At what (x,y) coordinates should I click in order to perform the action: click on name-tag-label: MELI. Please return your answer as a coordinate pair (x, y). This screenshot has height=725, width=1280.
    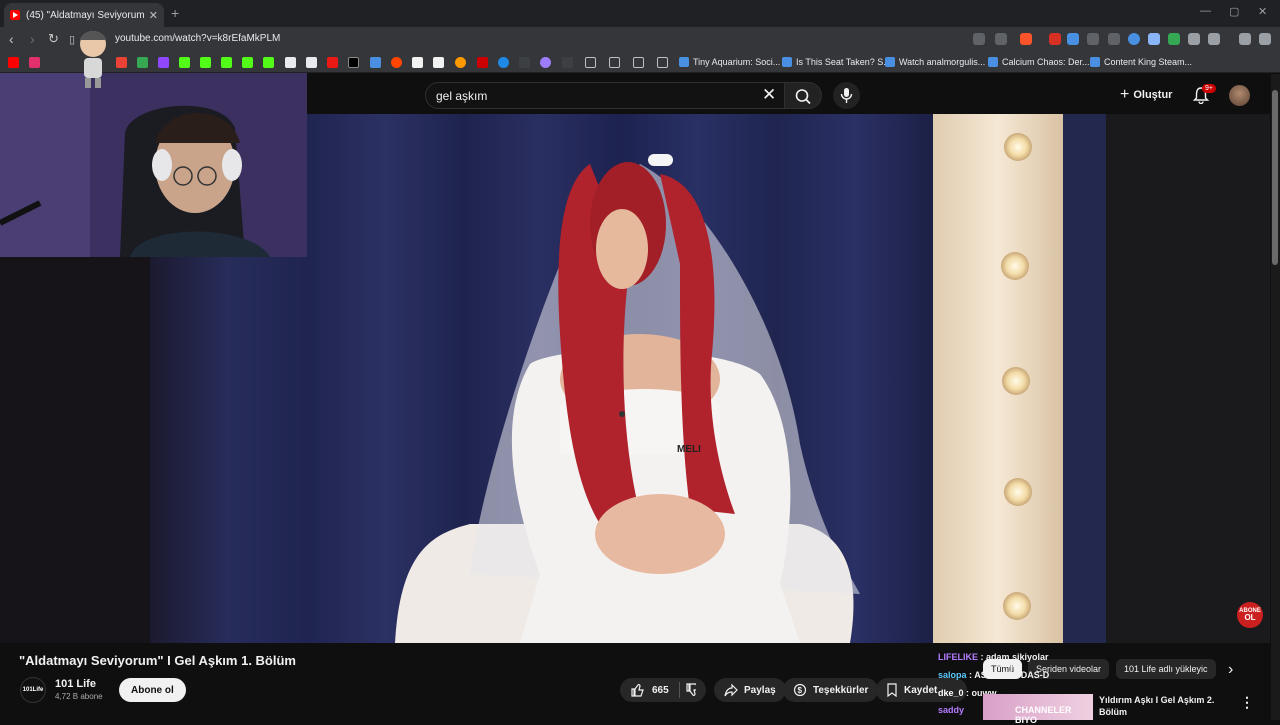
    Looking at the image, I should click on (689, 449).